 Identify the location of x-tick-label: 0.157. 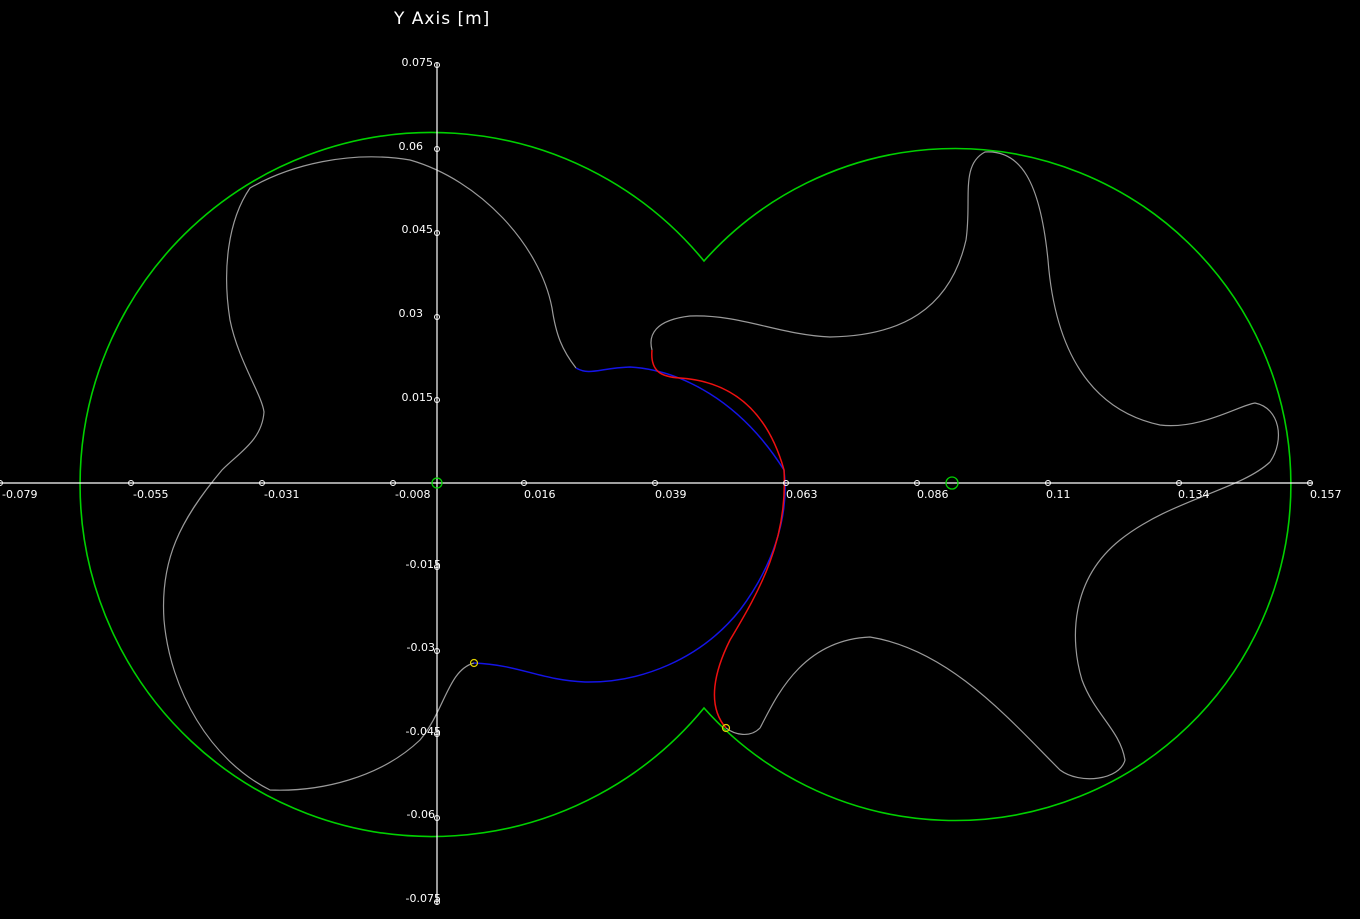
(1326, 494).